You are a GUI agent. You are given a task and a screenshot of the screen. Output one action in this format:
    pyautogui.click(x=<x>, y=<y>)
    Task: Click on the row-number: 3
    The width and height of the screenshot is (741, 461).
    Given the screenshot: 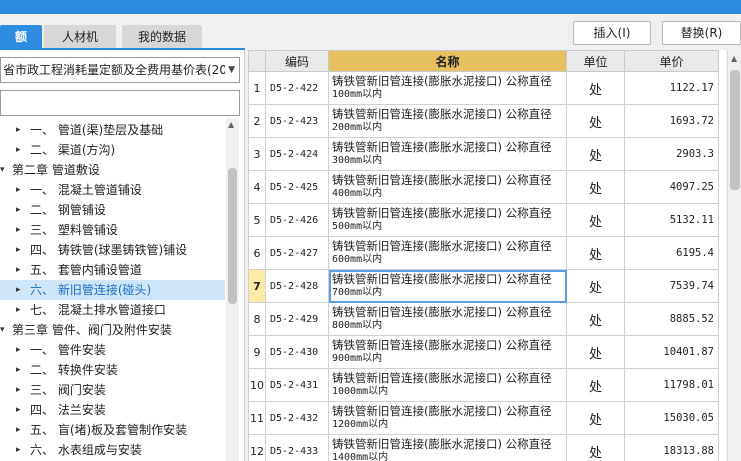 What is the action you would take?
    pyautogui.click(x=257, y=154)
    